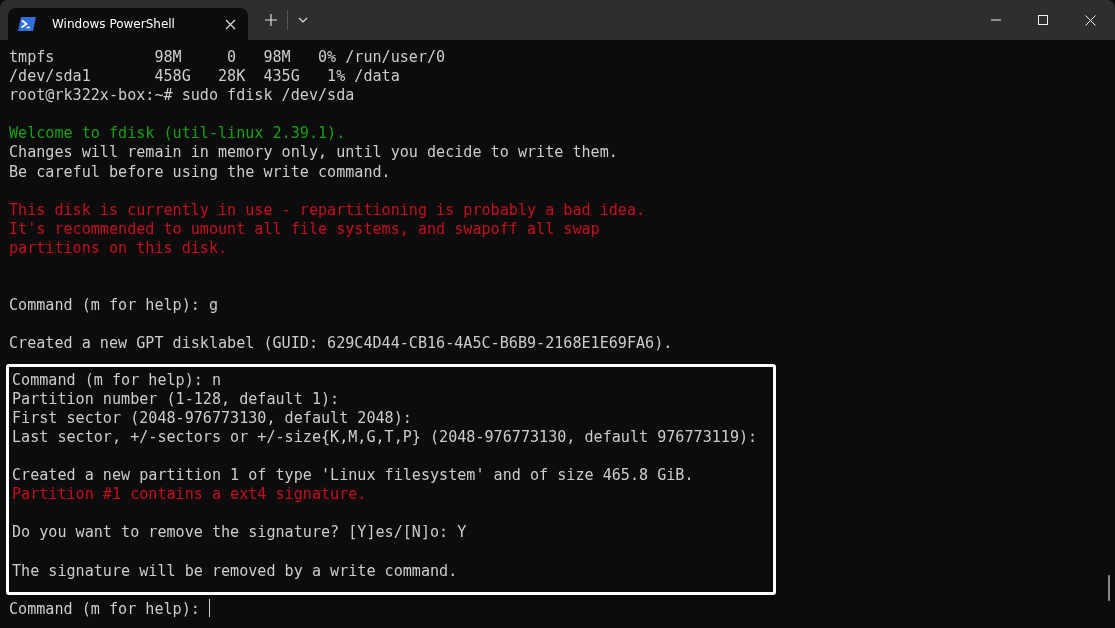 The image size is (1115, 628). What do you see at coordinates (209, 607) in the screenshot?
I see `text-cursor` at bounding box center [209, 607].